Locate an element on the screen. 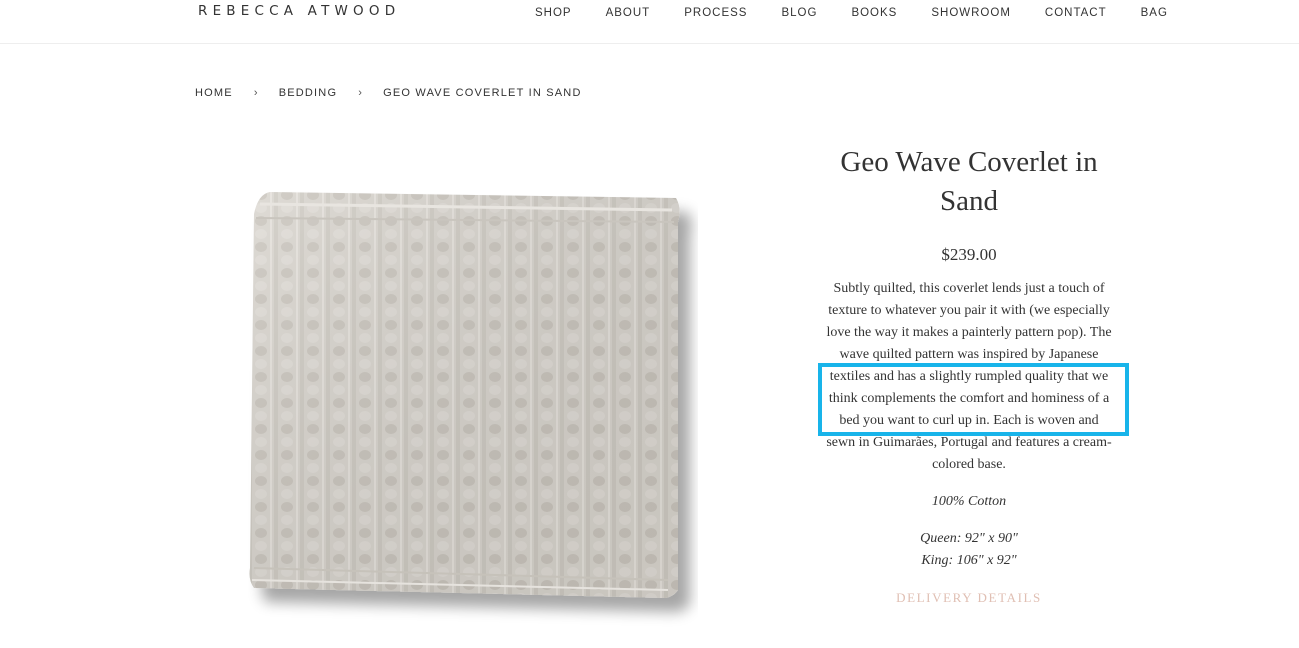 The height and width of the screenshot is (648, 1299). nav-item-contact: CONTACT is located at coordinates (1076, 13).